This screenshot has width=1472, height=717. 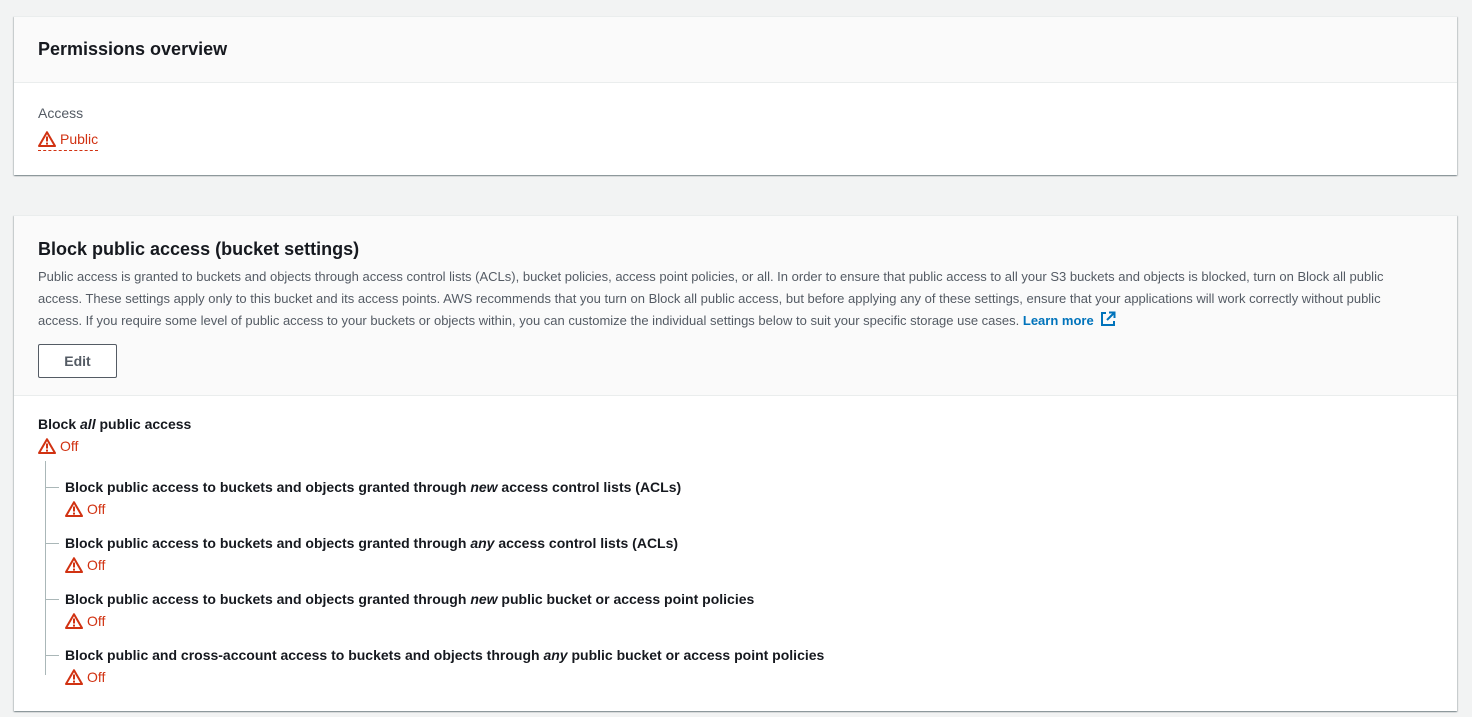 I want to click on external-link-icon, so click(x=1108, y=318).